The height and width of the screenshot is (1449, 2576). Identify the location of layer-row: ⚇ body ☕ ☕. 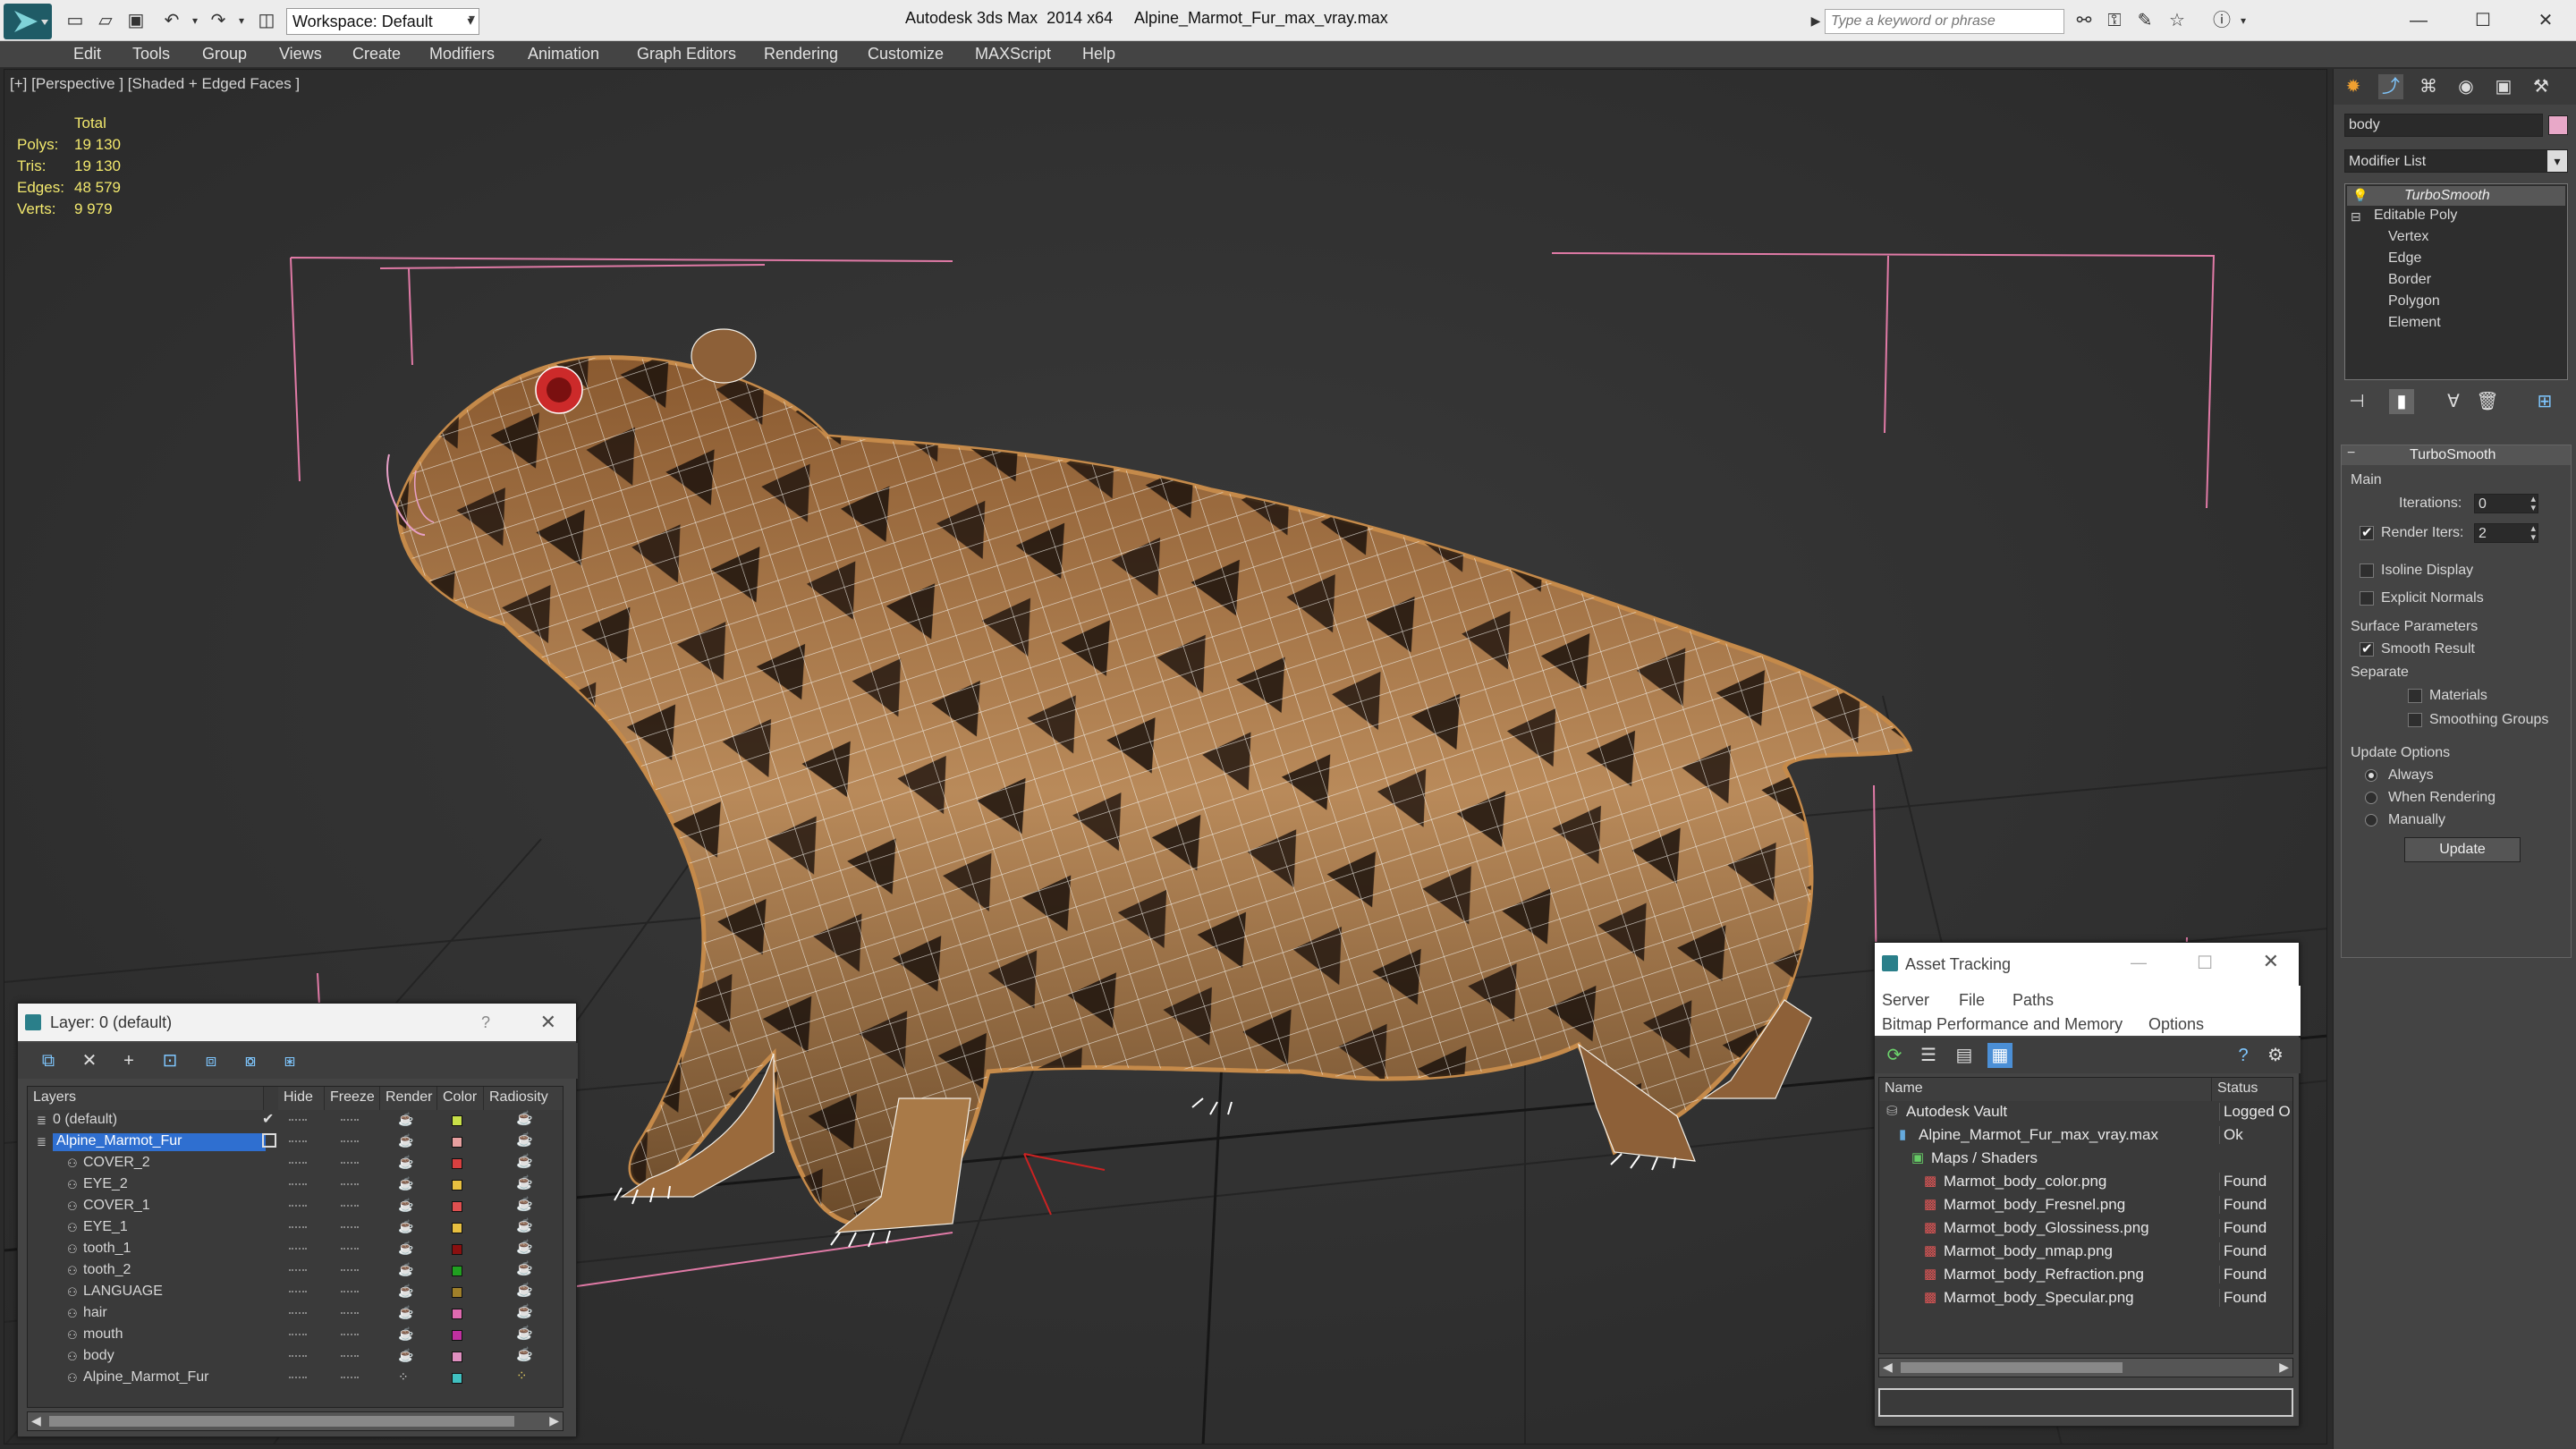
(291, 1357).